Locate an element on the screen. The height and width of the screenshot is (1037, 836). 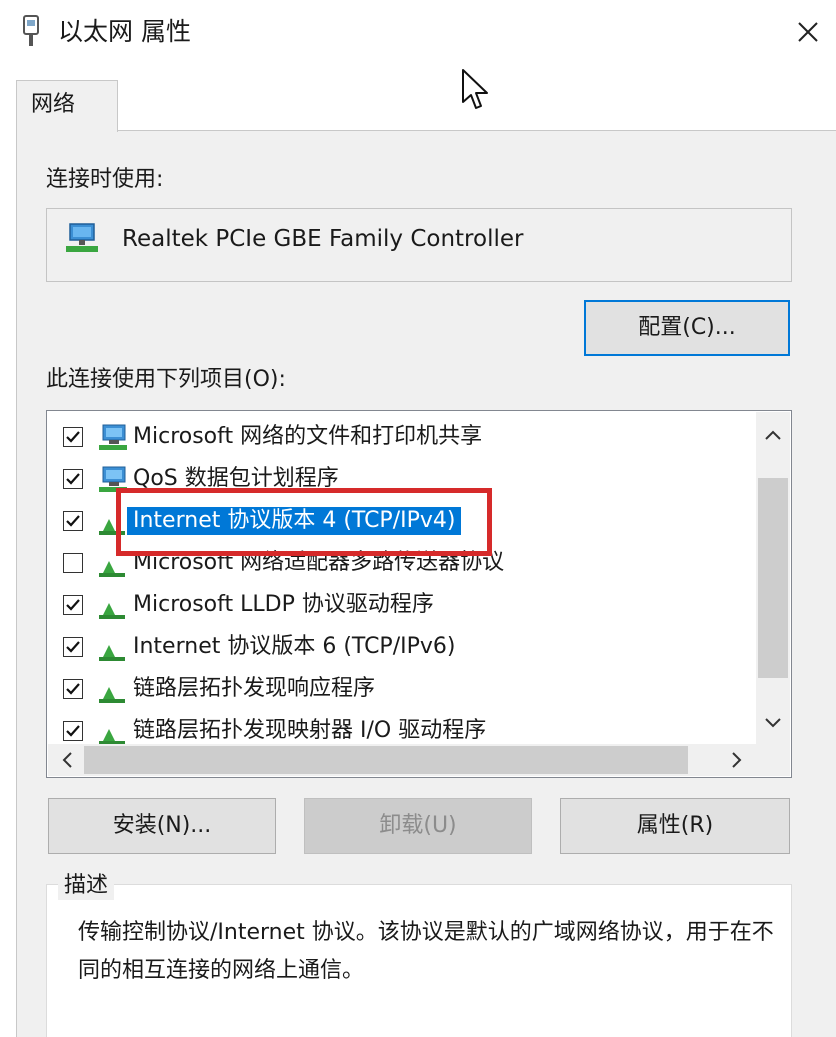
chevron-up-icon is located at coordinates (773, 435).